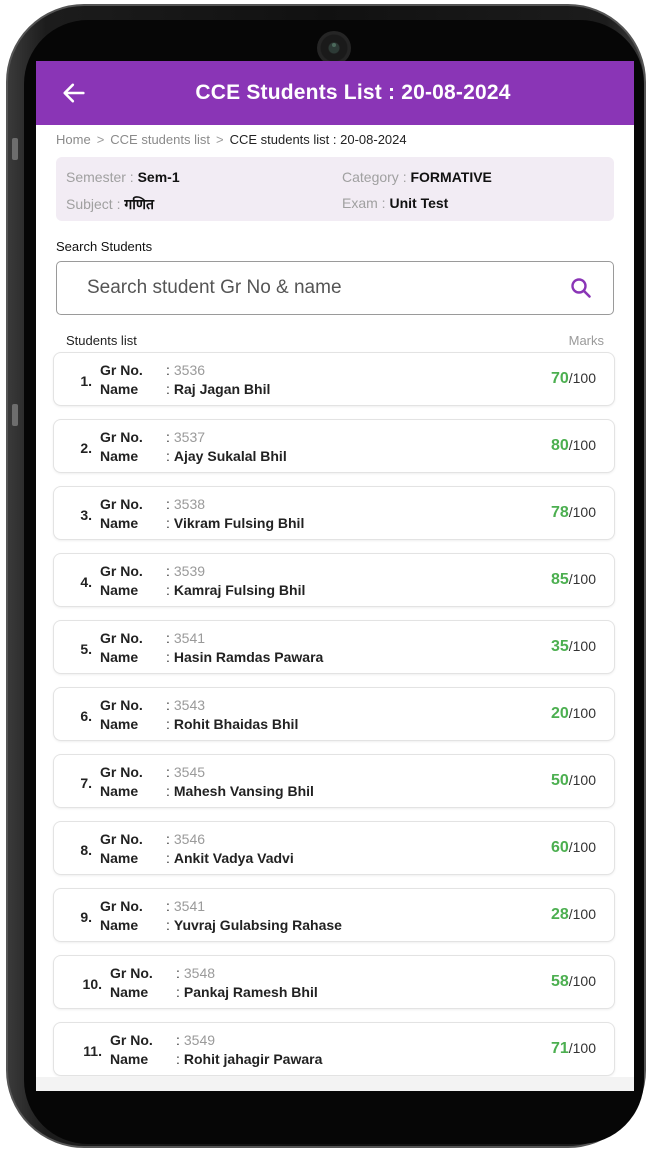 This screenshot has width=652, height=1152. Describe the element at coordinates (366, 203) in the screenshot. I see `exam-label: Exam :` at that location.